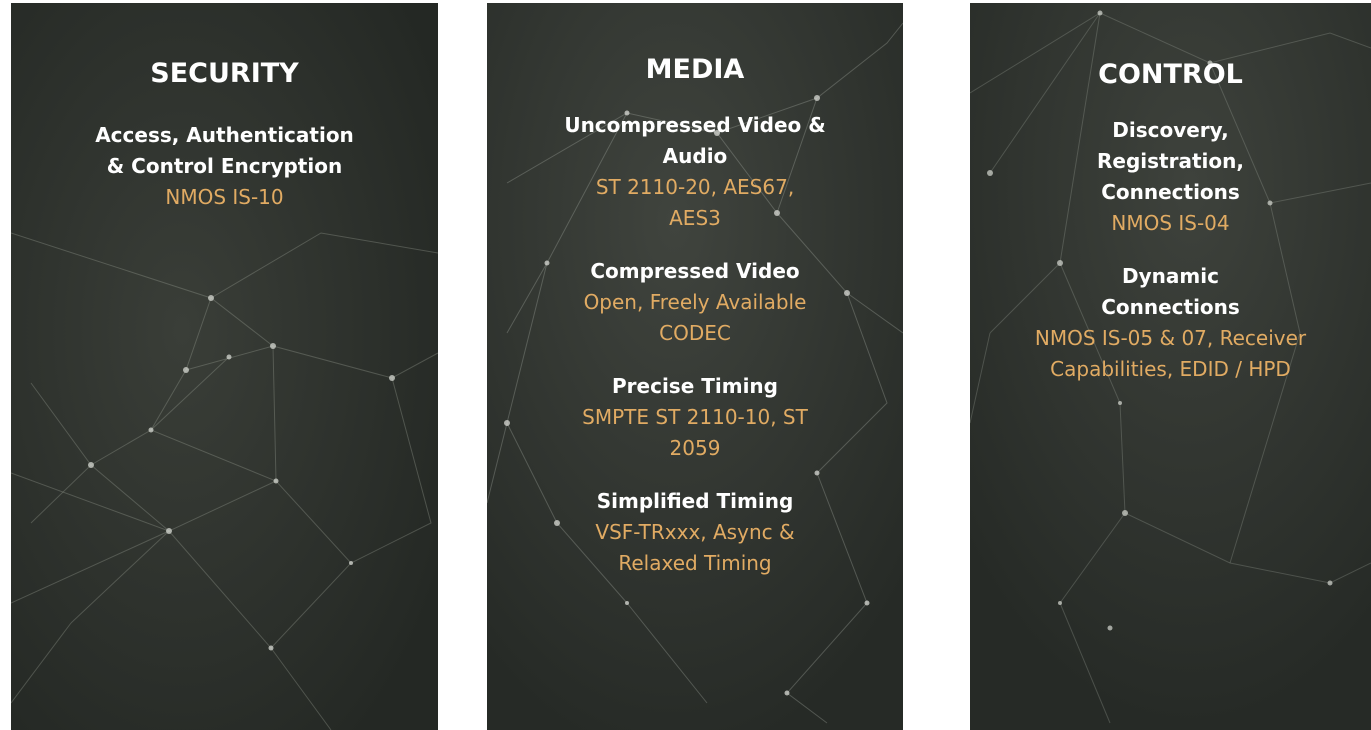  I want to click on entry-standard: NMOS IS-04, so click(1170, 223).